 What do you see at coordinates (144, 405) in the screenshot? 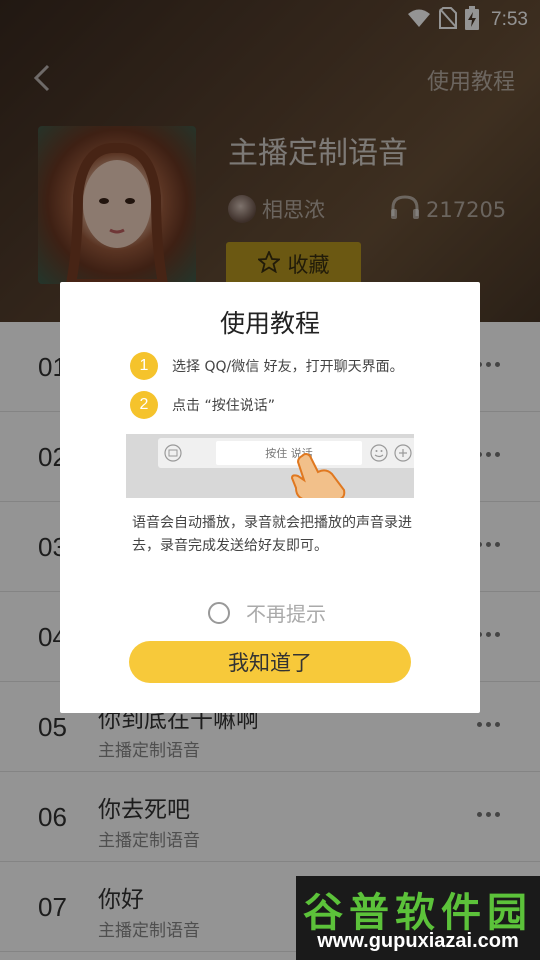
I see `step-number-badge: 2` at bounding box center [144, 405].